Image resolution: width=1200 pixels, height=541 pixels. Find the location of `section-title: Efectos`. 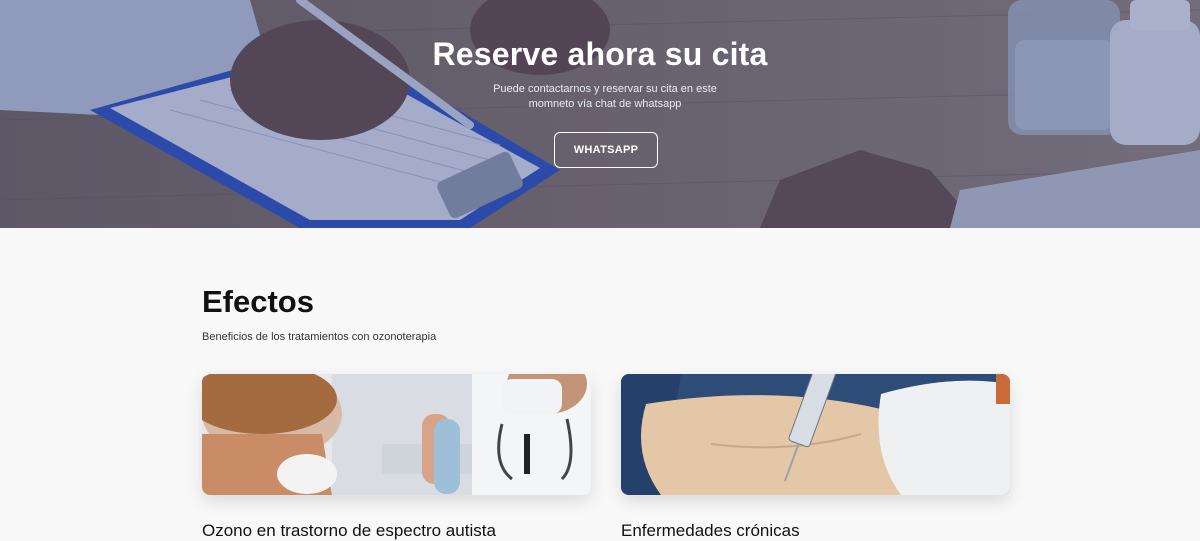

section-title: Efectos is located at coordinates (258, 301).